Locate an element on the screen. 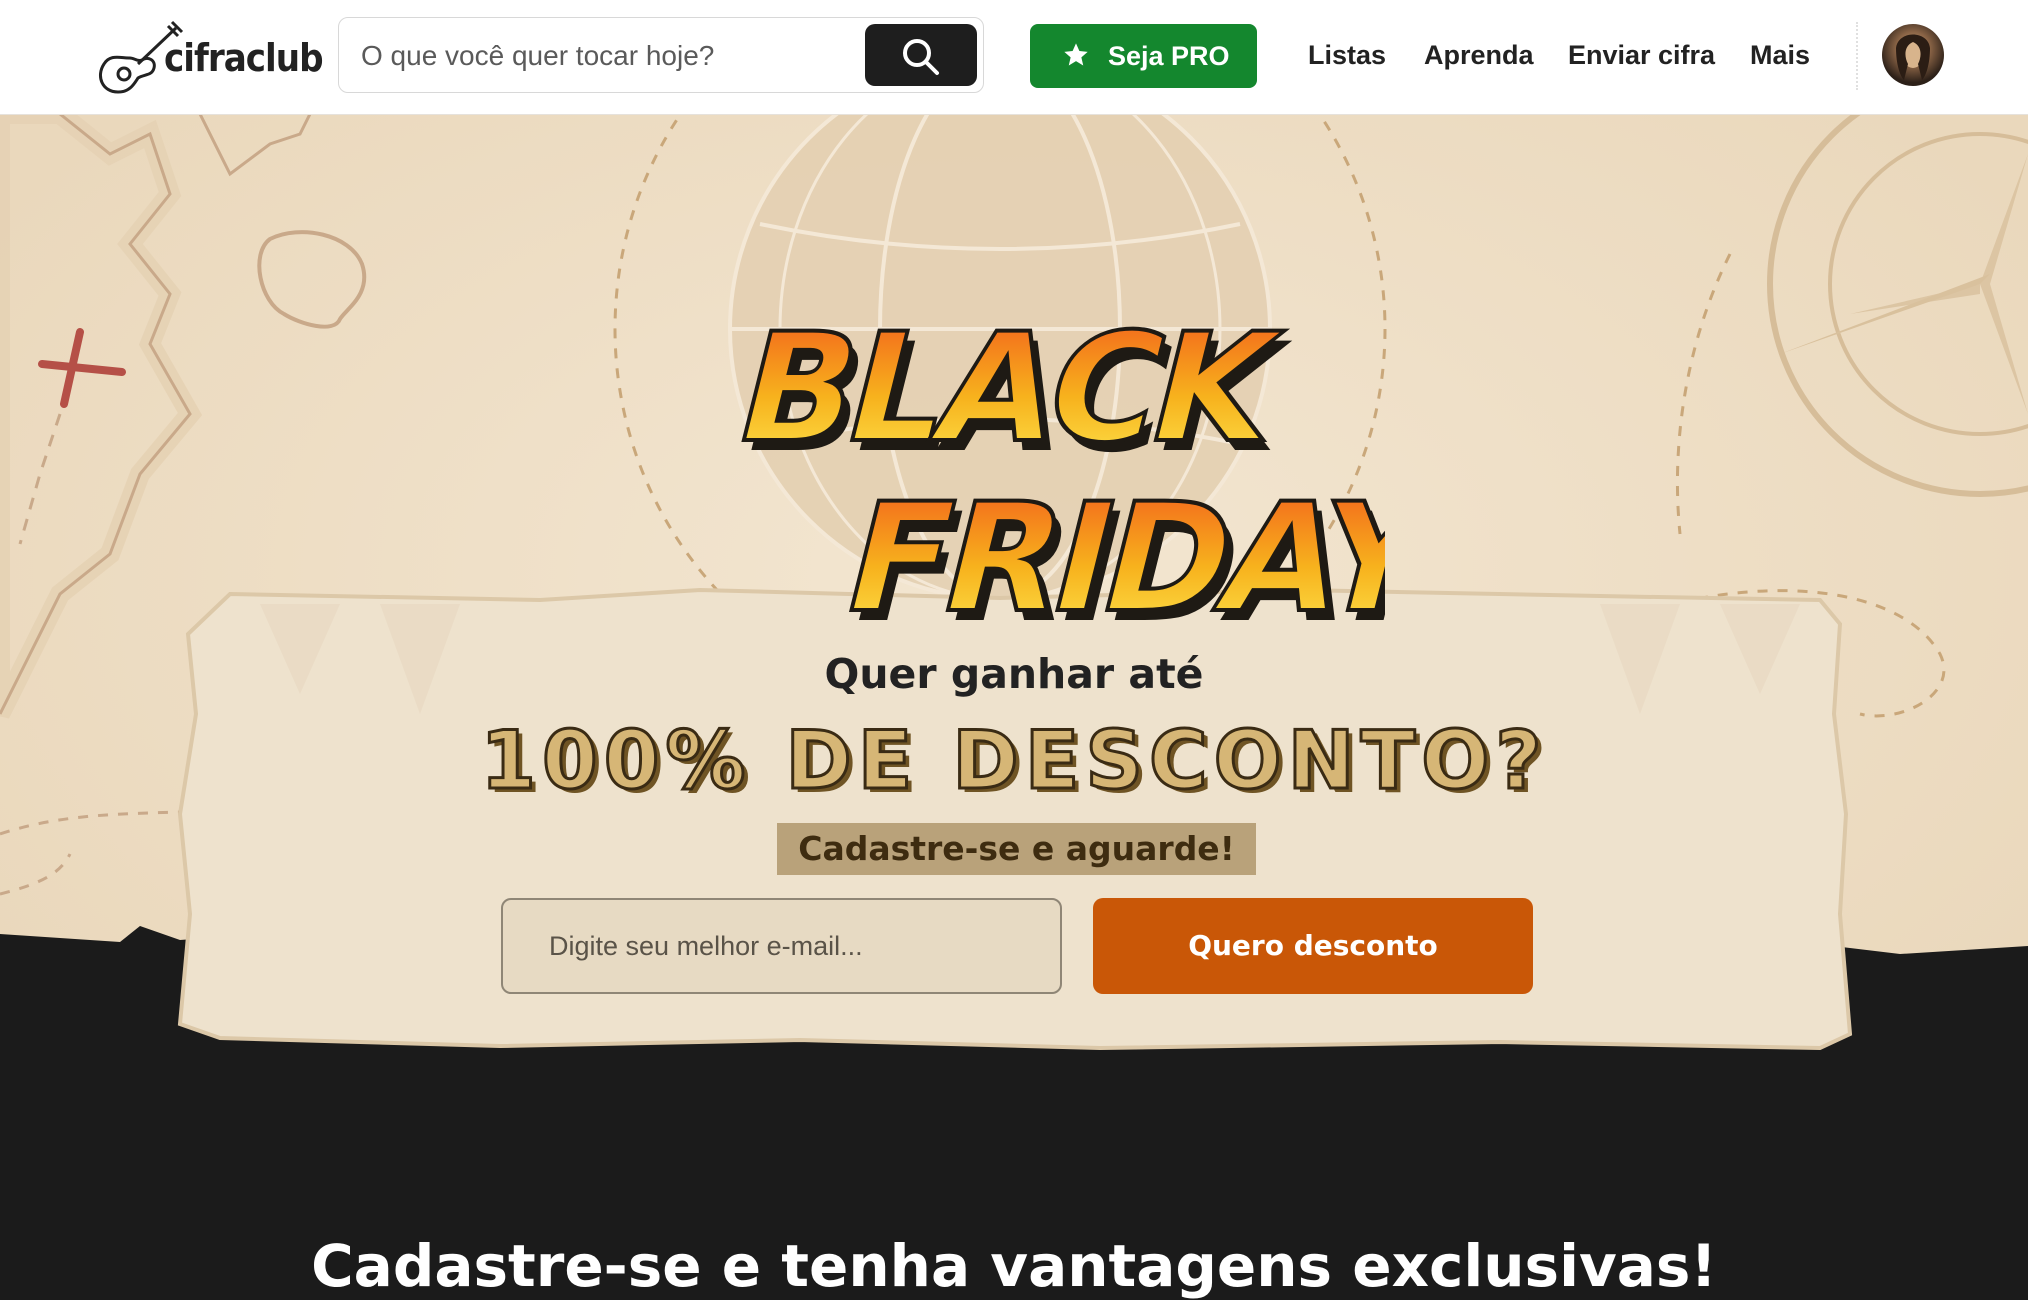 The height and width of the screenshot is (1300, 2028). search-button is located at coordinates (921, 55).